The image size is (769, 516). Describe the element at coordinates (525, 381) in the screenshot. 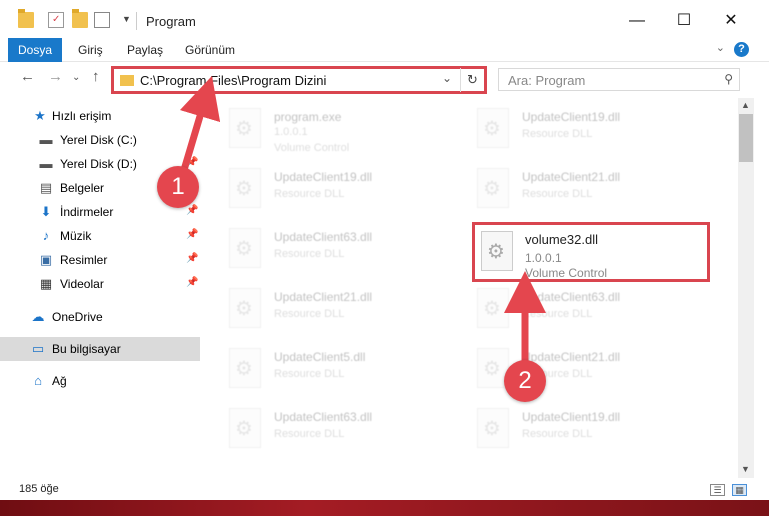

I see `annotation-badge-2: 2` at that location.